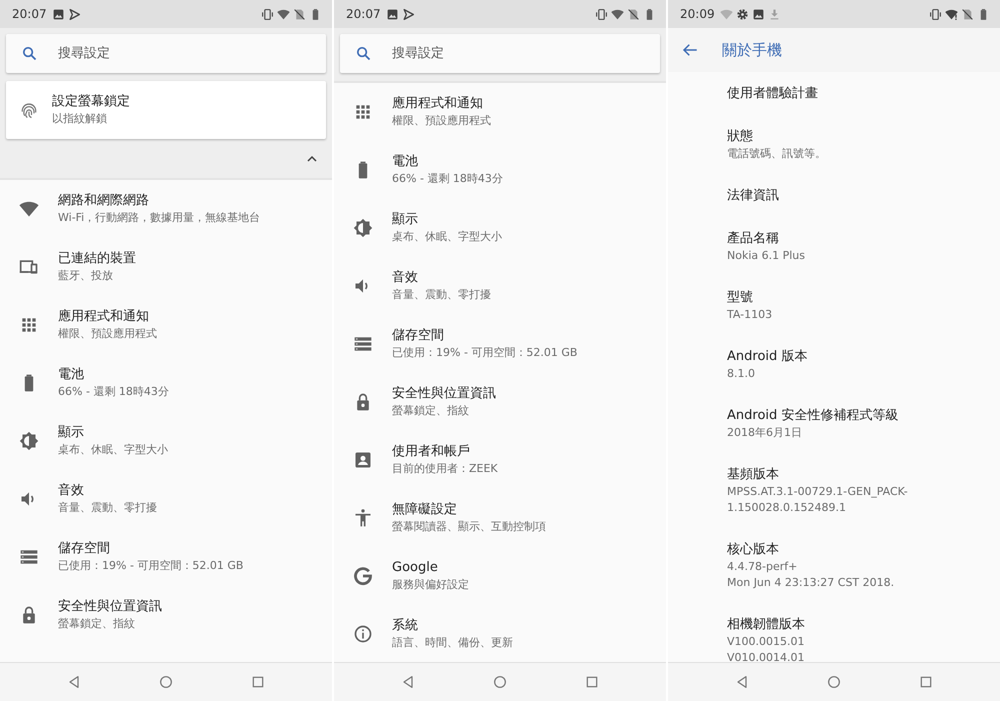 This screenshot has width=1000, height=701. What do you see at coordinates (113, 450) in the screenshot?
I see `item-subtitle: 桌布、休眠、字型大小` at bounding box center [113, 450].